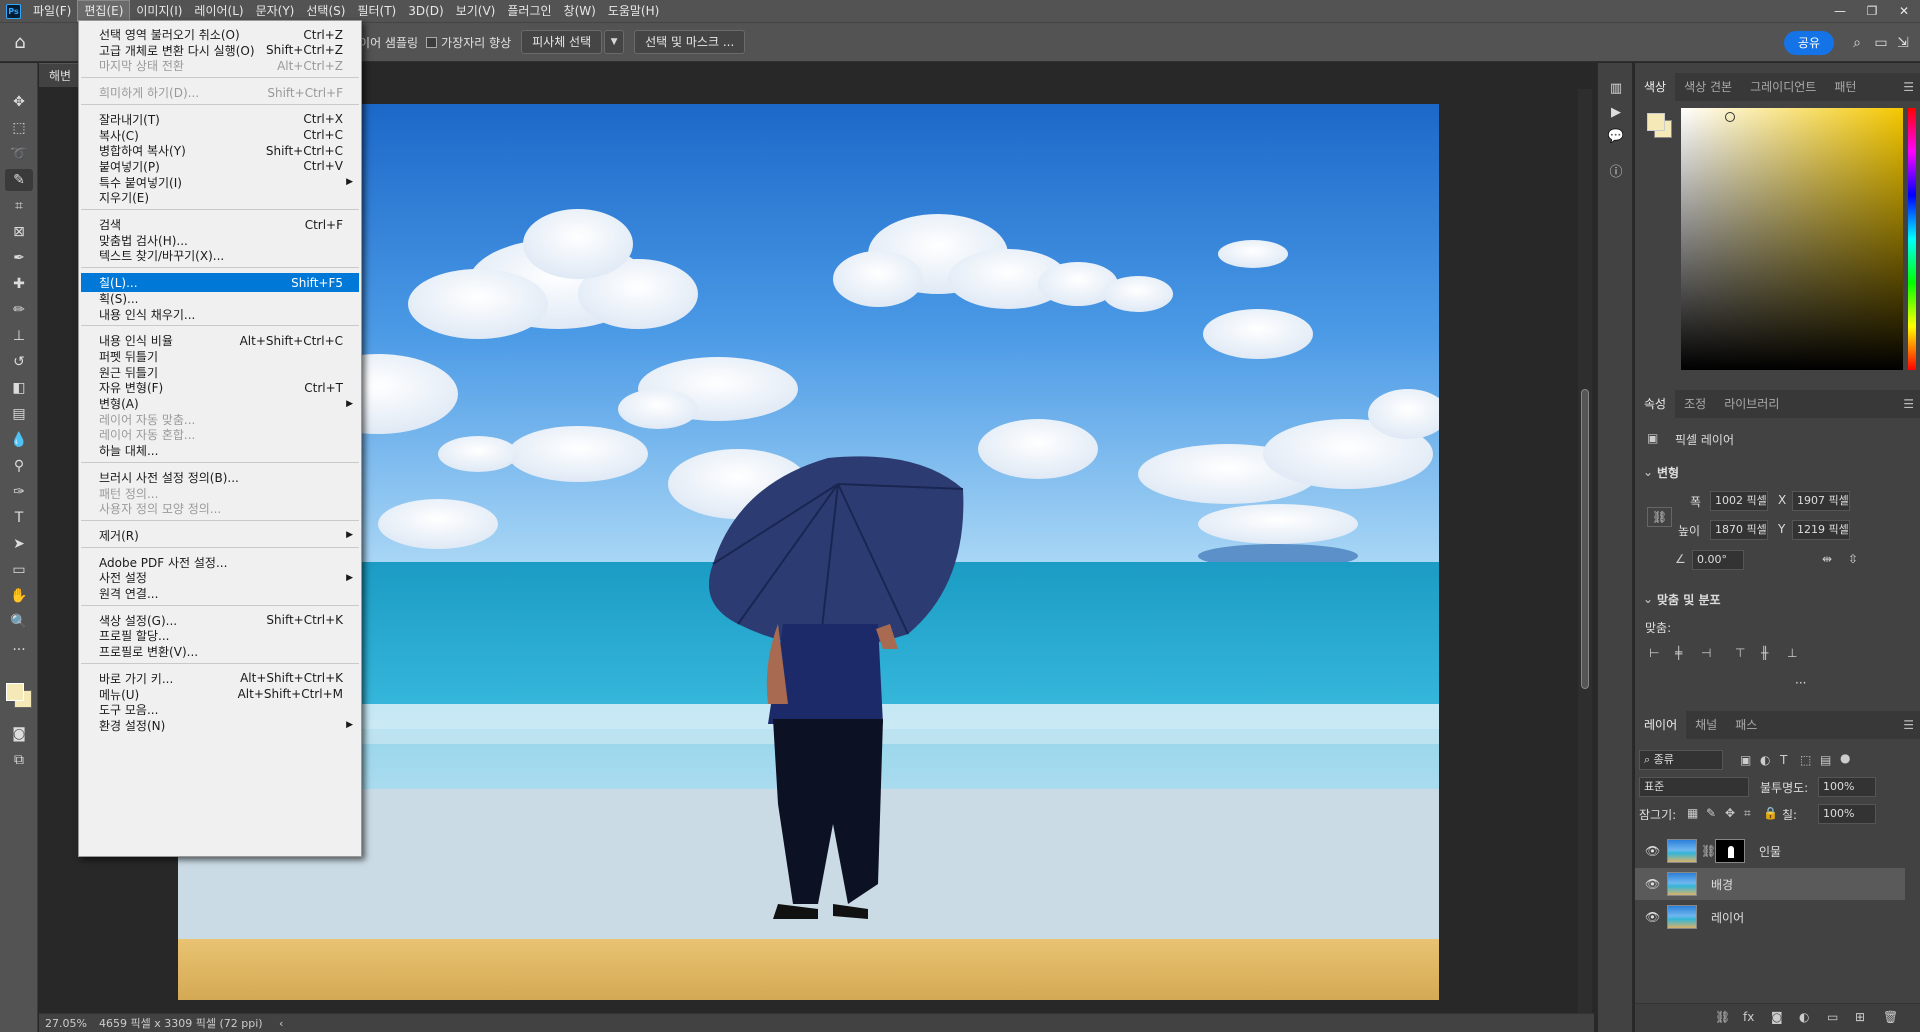  Describe the element at coordinates (220, 197) in the screenshot. I see `edit-menu-item: 지우기(E)` at that location.